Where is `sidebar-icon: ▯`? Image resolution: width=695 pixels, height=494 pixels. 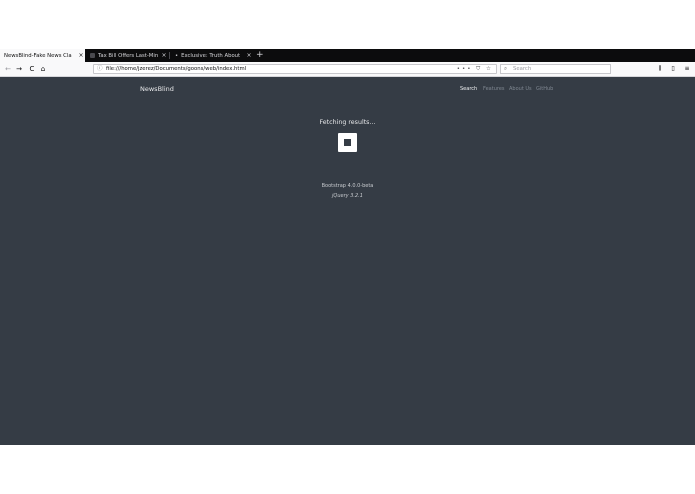
sidebar-icon: ▯ is located at coordinates (673, 69).